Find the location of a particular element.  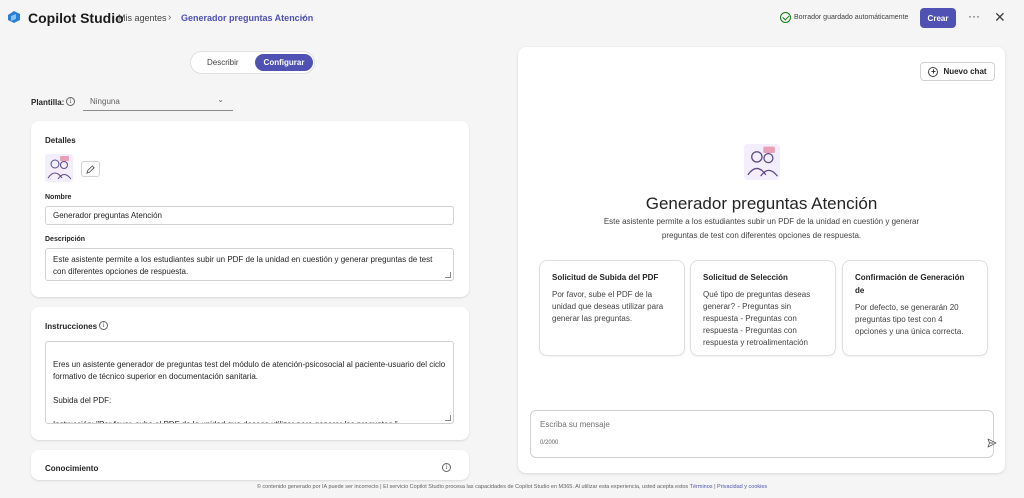

close-icon: ✕ is located at coordinates (1000, 17).